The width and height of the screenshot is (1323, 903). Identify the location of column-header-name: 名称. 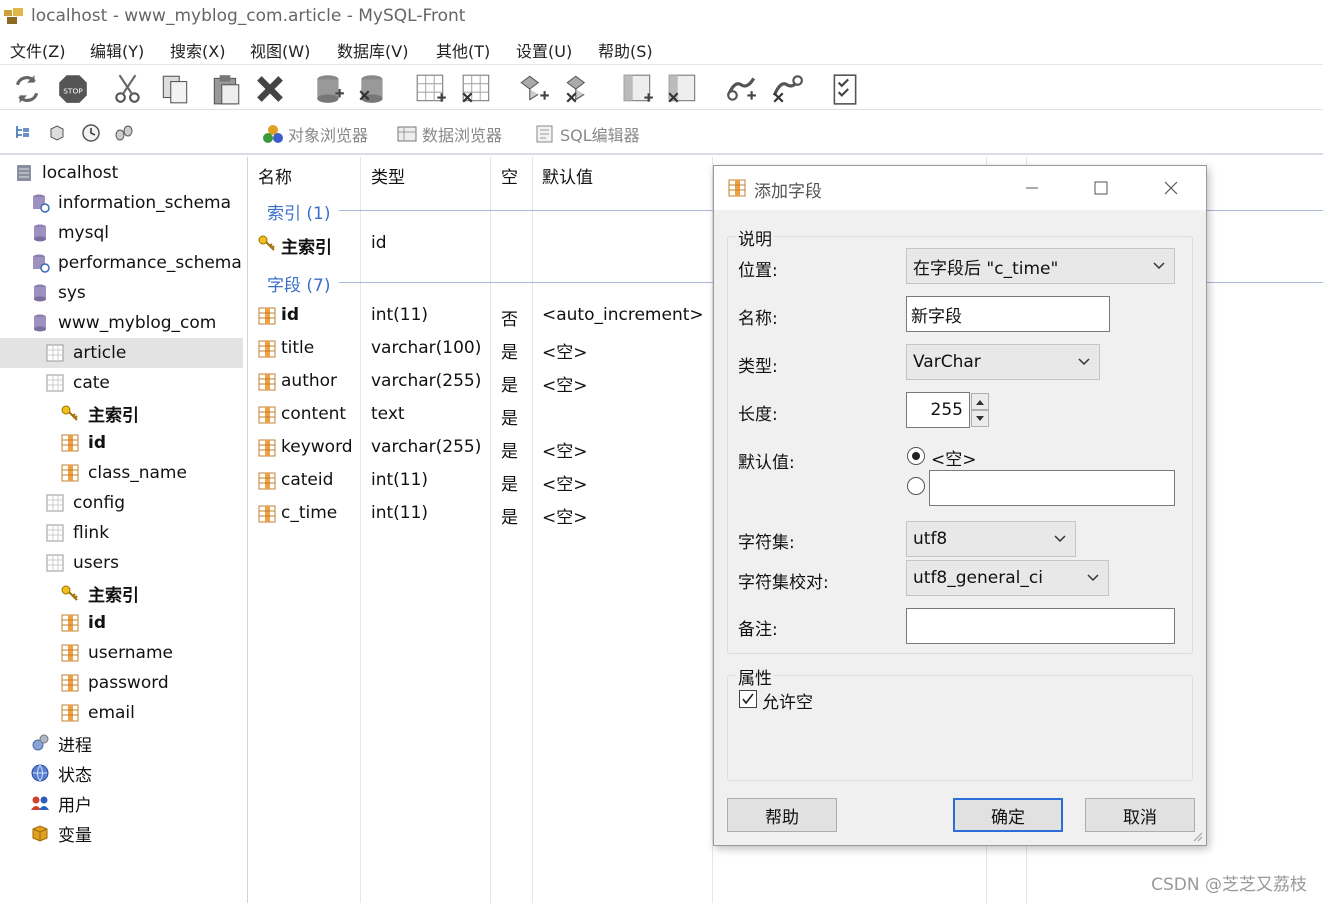
(275, 175).